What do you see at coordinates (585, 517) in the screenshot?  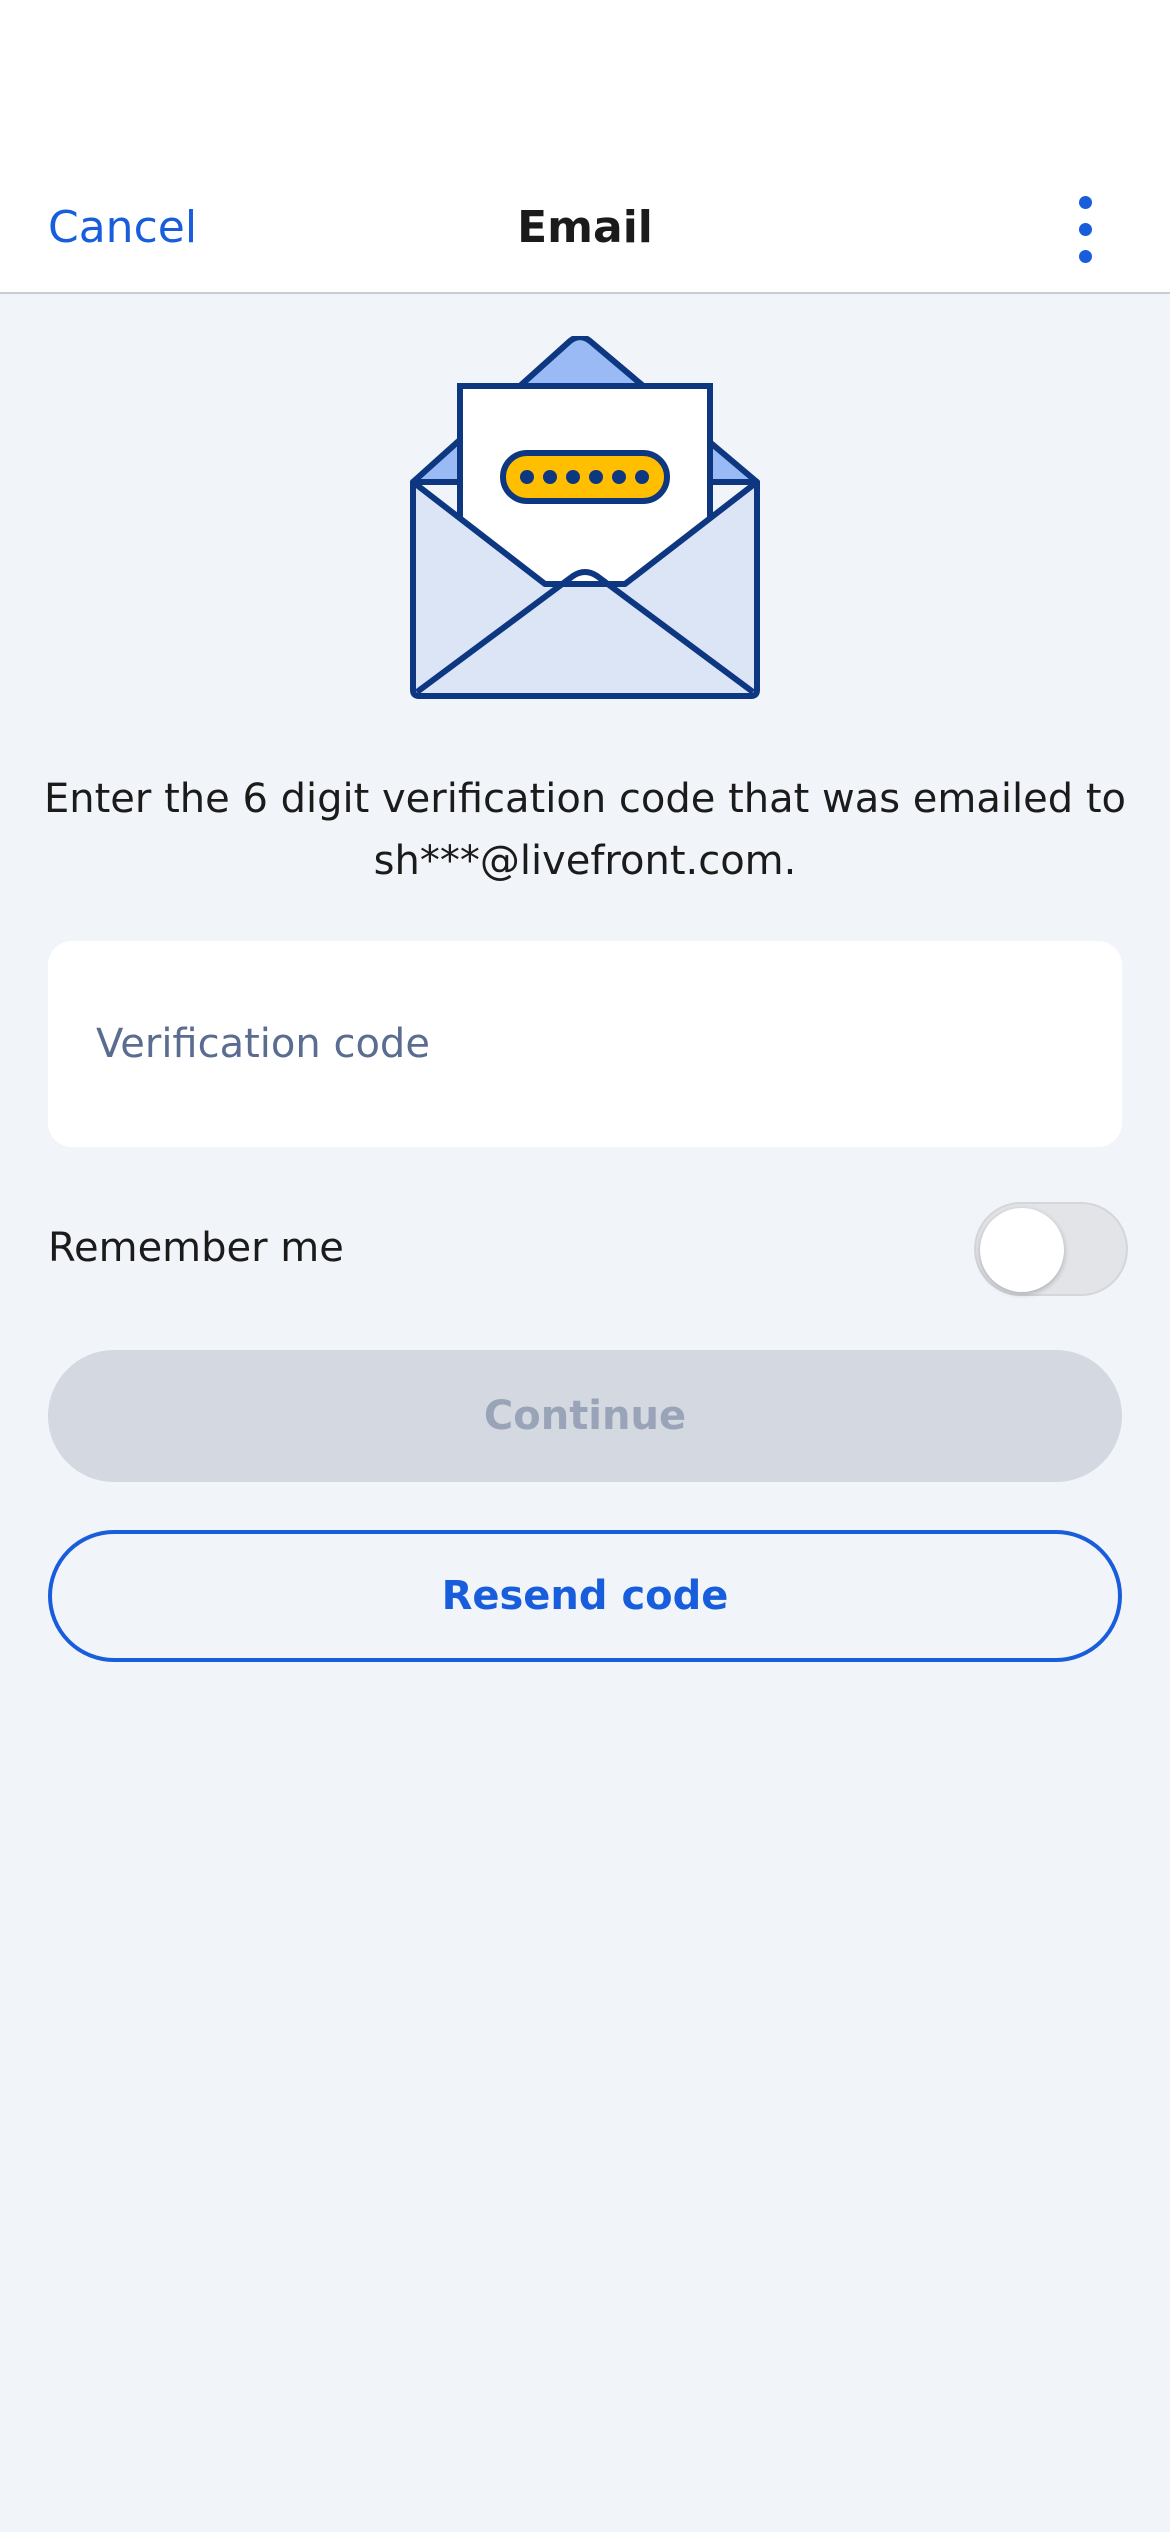 I see `open-envelope-icon` at bounding box center [585, 517].